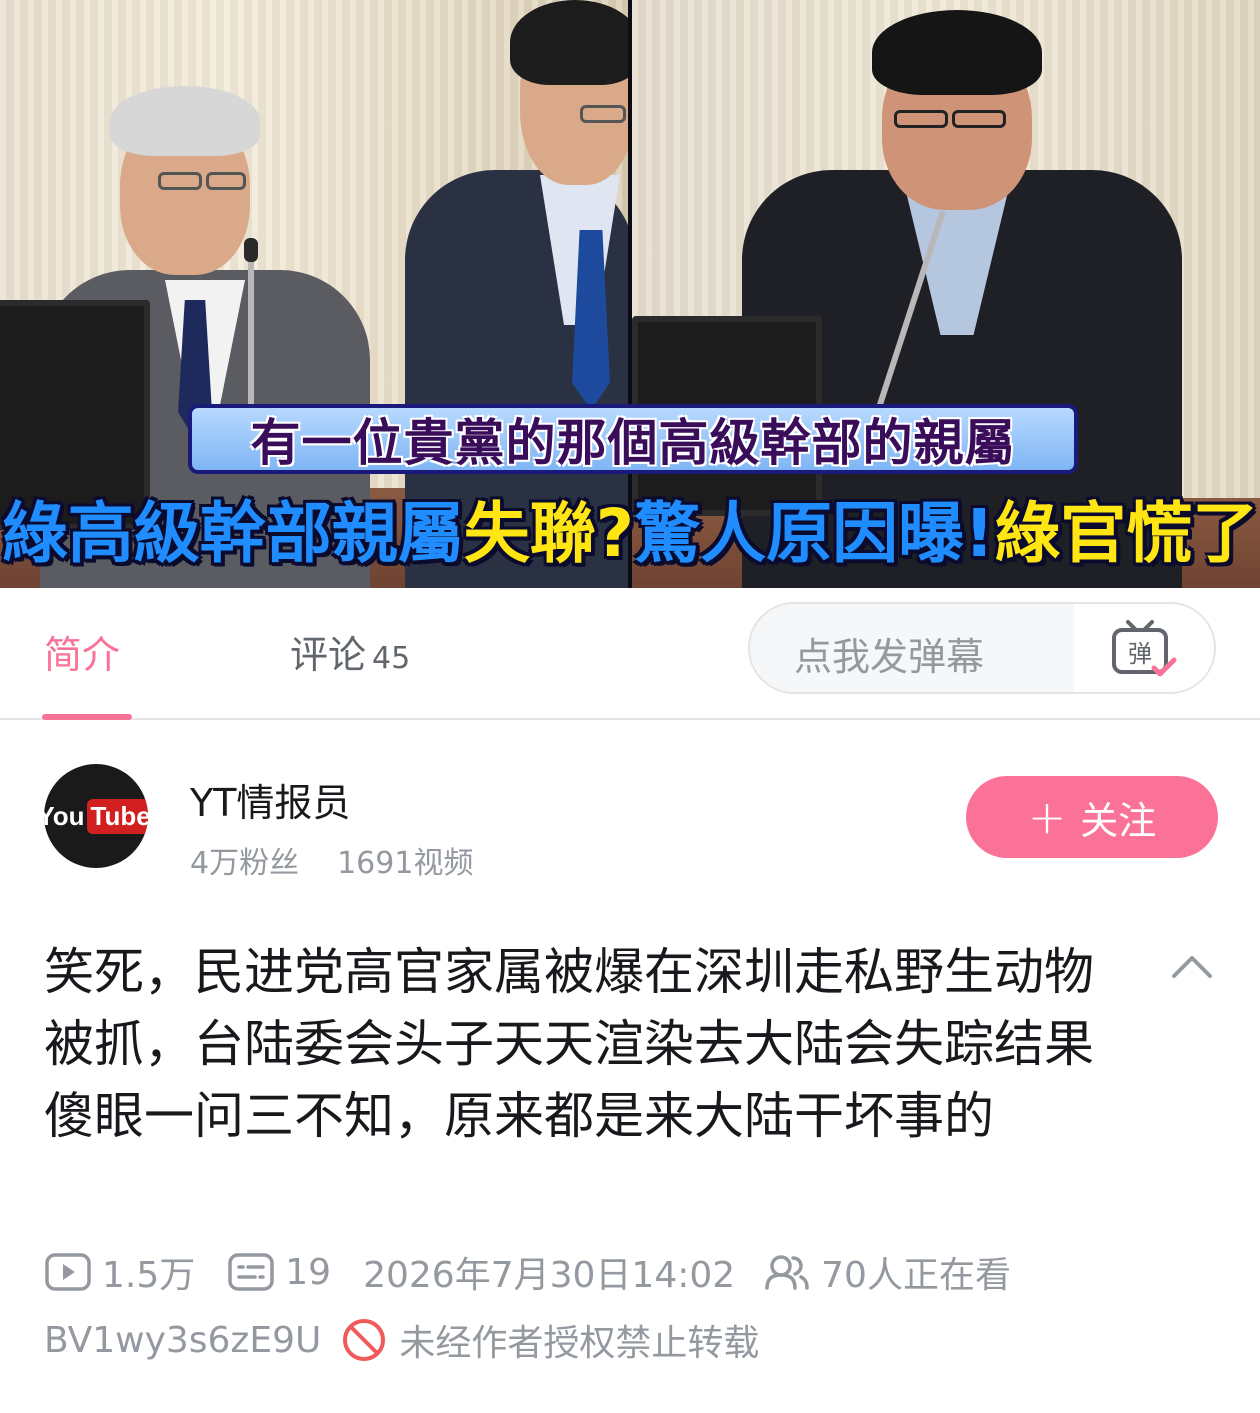 The height and width of the screenshot is (1413, 1260). I want to click on view-count-value: 1.5万, so click(149, 1275).